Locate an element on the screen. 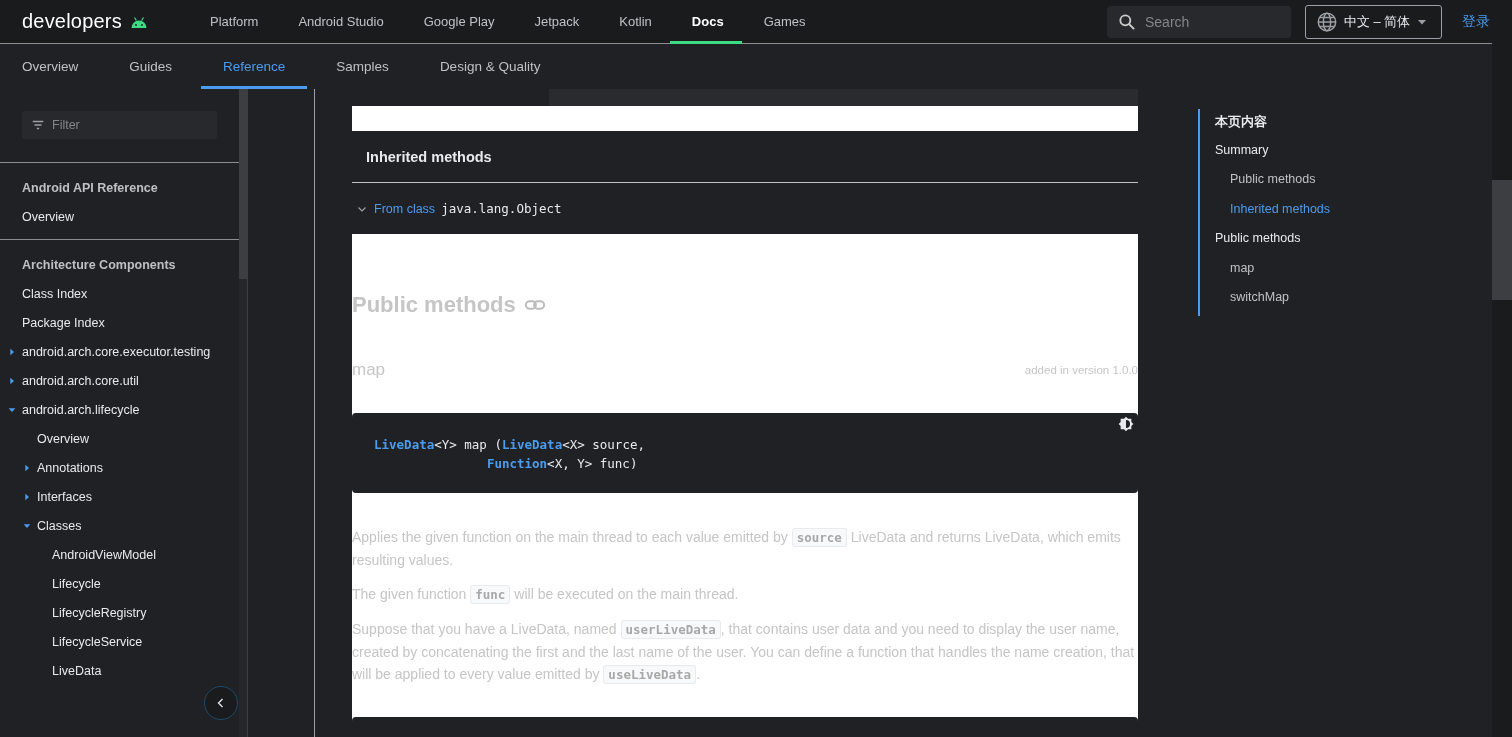  sidebar-item: android.arch.core.executor.testing is located at coordinates (116, 351).